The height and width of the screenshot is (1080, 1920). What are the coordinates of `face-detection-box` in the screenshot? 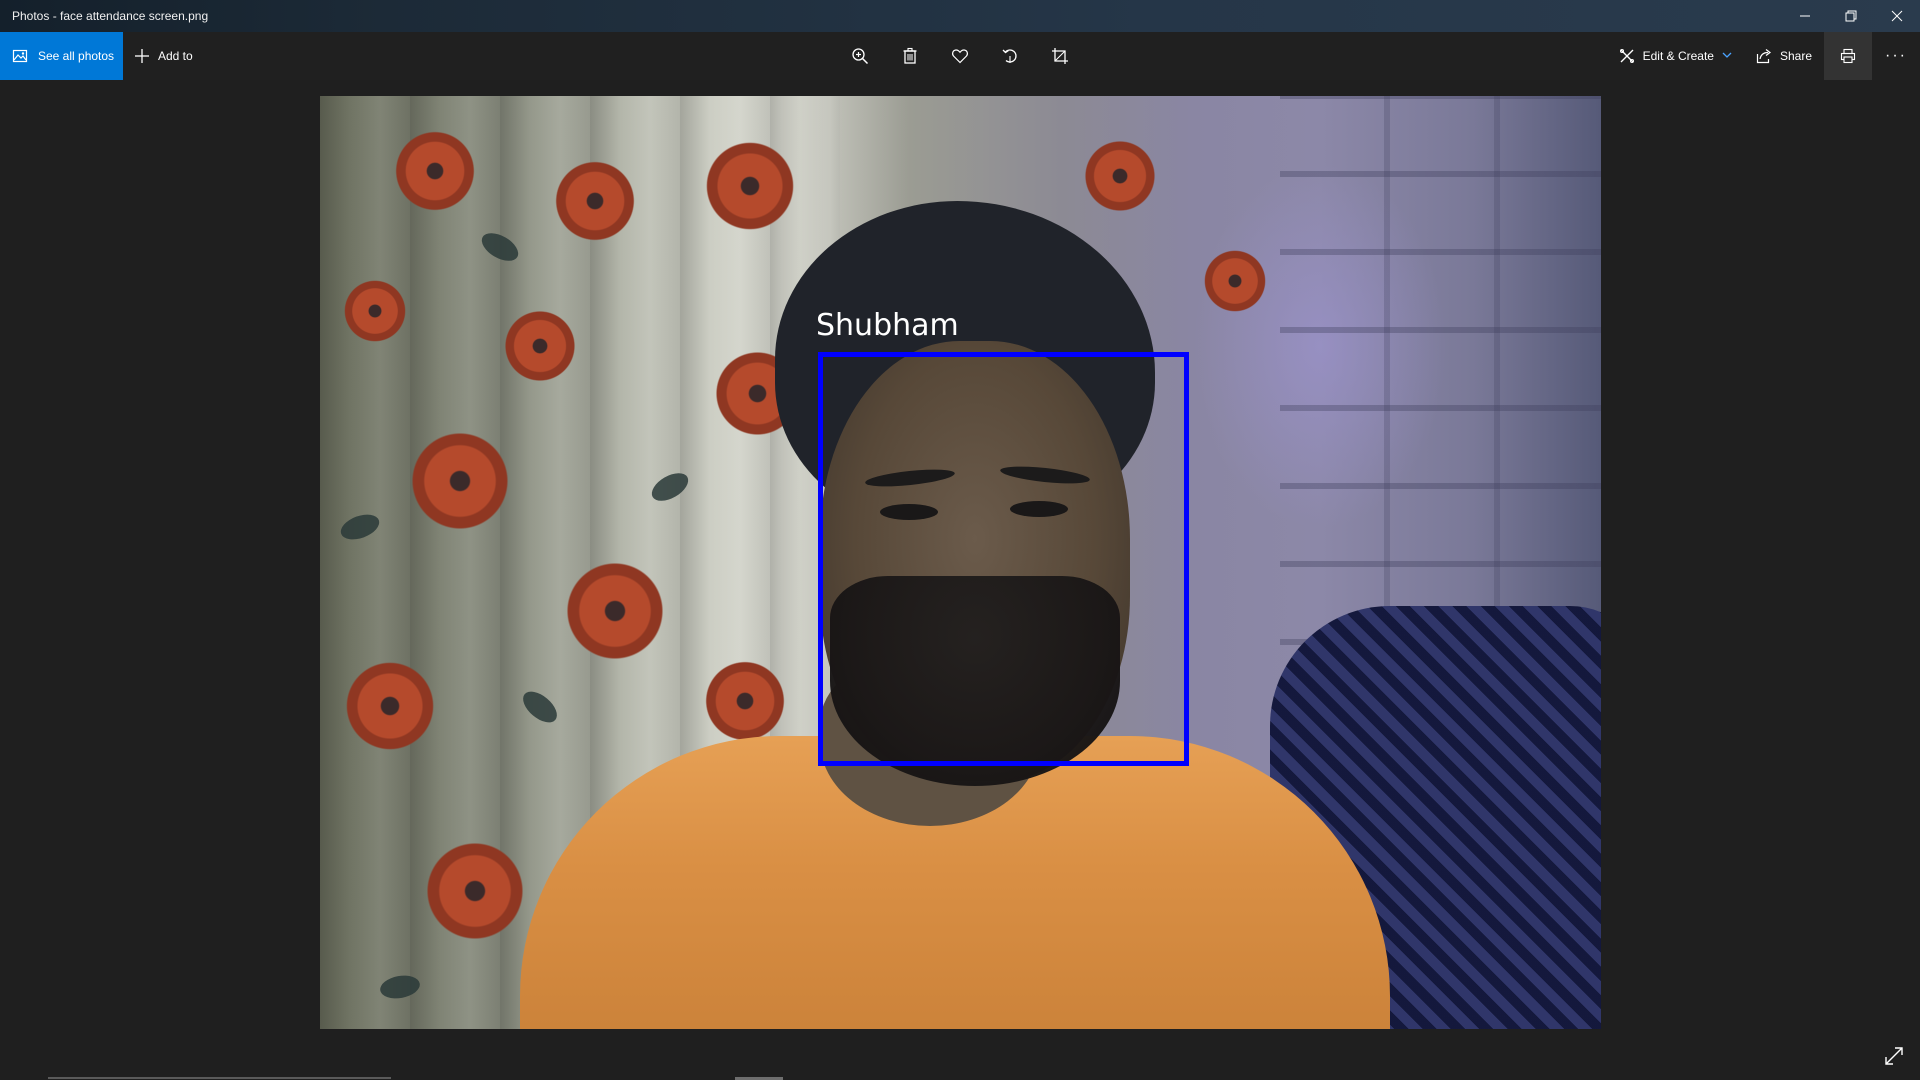 It's located at (1003, 559).